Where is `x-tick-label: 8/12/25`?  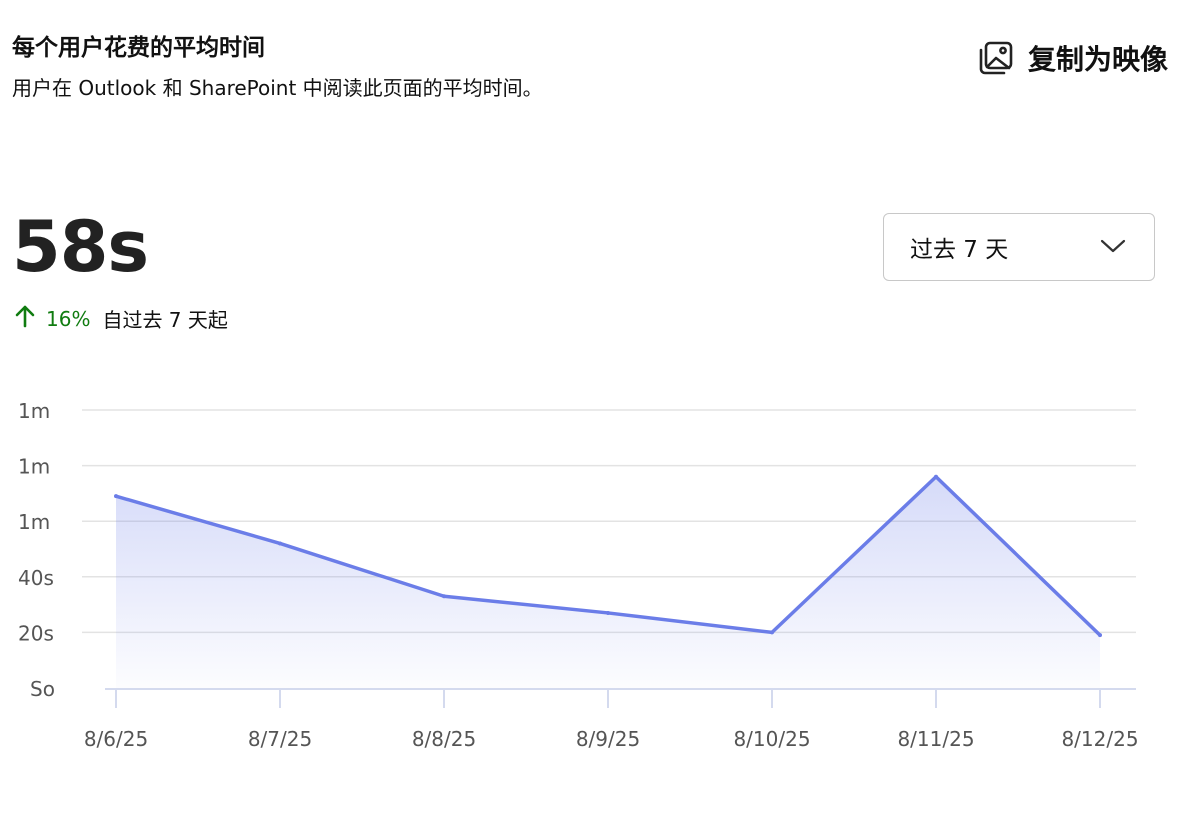 x-tick-label: 8/12/25 is located at coordinates (1099, 739).